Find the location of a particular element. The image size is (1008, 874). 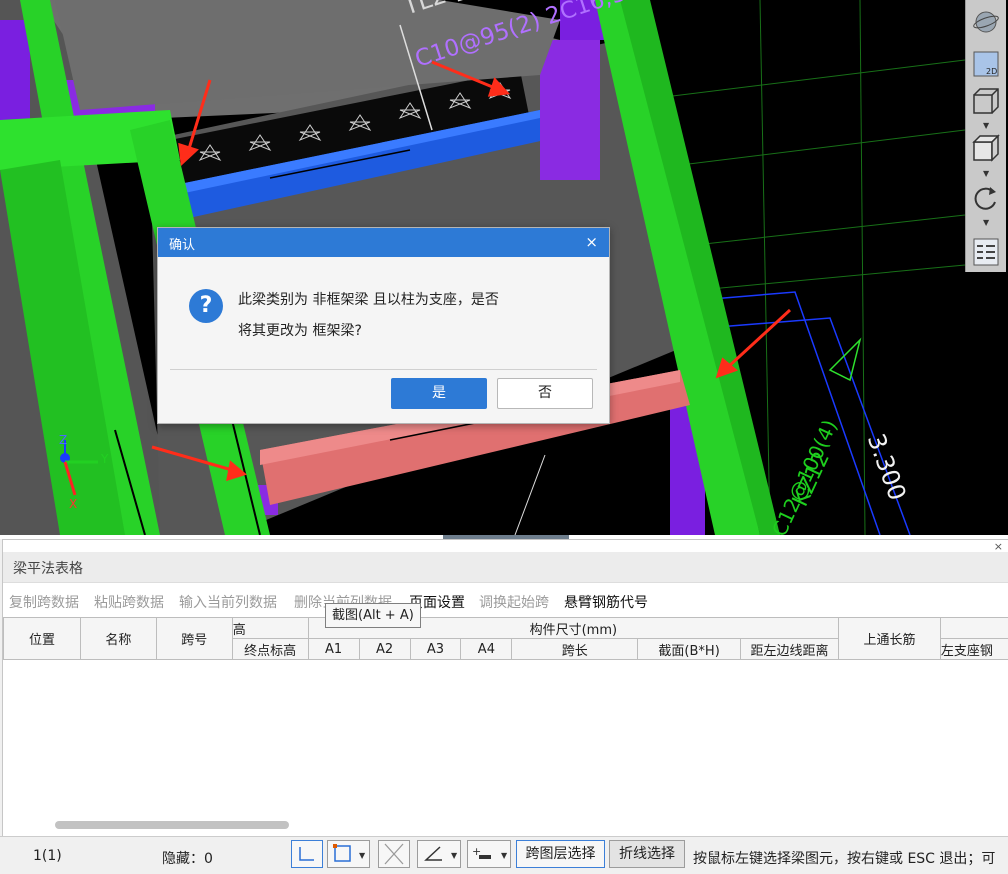

col-header-a4: A4 is located at coordinates (486, 649).